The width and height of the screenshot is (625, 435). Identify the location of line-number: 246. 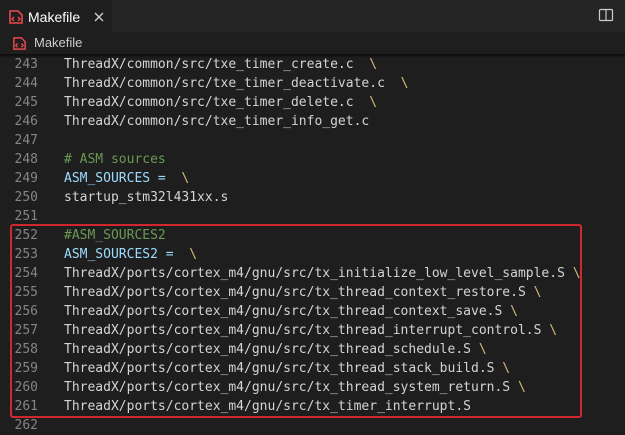
(26, 121).